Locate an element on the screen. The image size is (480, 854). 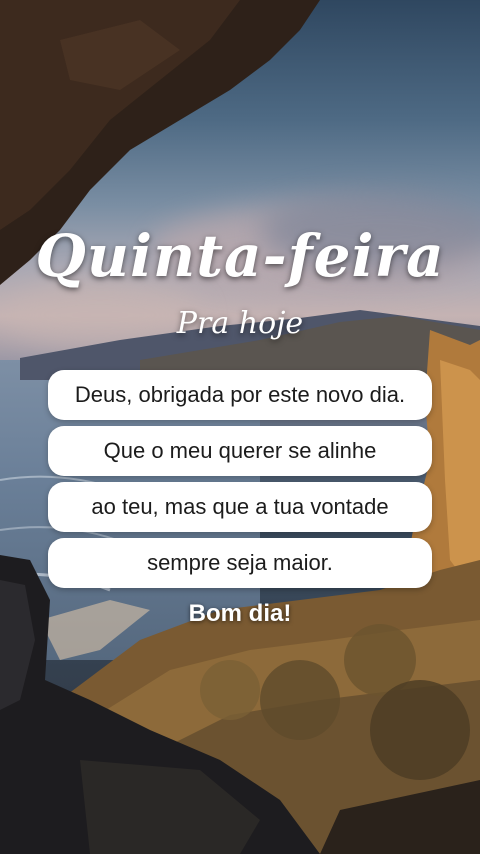
message-text: Deus, obrigada por este novo dia. is located at coordinates (240, 394).